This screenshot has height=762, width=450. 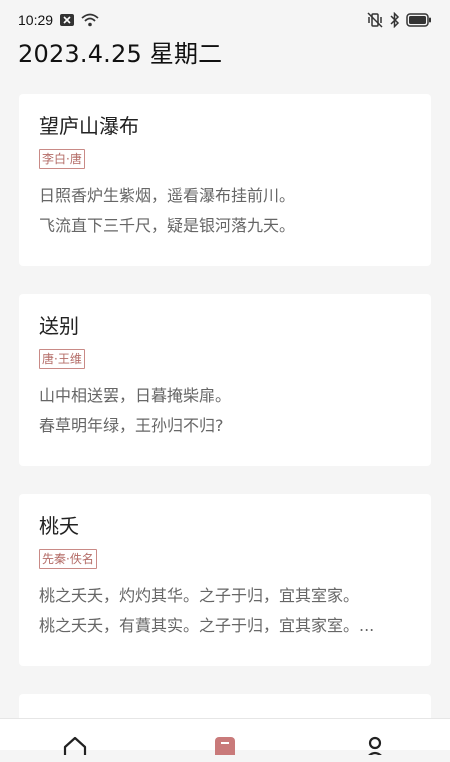 I want to click on poem-line: 日照香炉生紫烟，遥看瀑布挂前川。, so click(x=167, y=195).